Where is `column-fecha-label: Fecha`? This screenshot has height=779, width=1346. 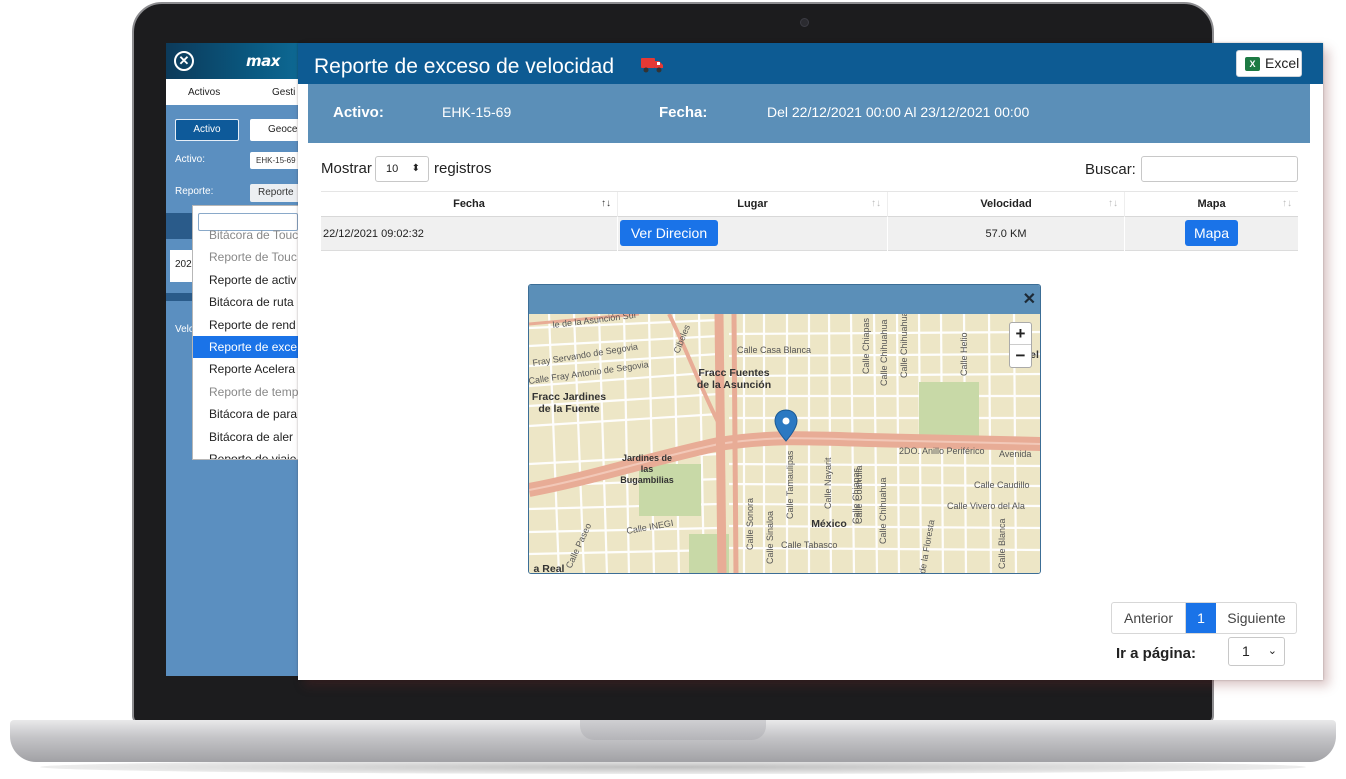 column-fecha-label: Fecha is located at coordinates (469, 204).